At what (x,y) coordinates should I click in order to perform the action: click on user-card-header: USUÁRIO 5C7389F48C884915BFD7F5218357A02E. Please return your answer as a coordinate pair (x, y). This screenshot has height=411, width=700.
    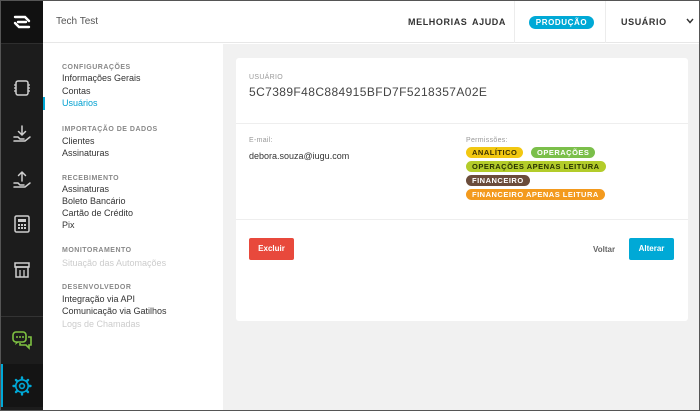
    Looking at the image, I should click on (462, 91).